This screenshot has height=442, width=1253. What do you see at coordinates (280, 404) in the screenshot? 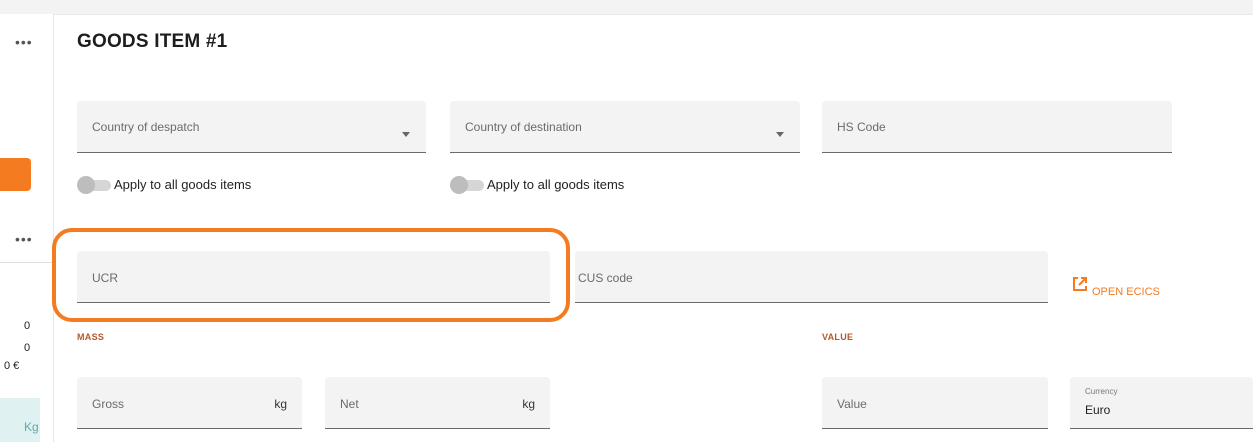
I see `gross-unit: kg` at bounding box center [280, 404].